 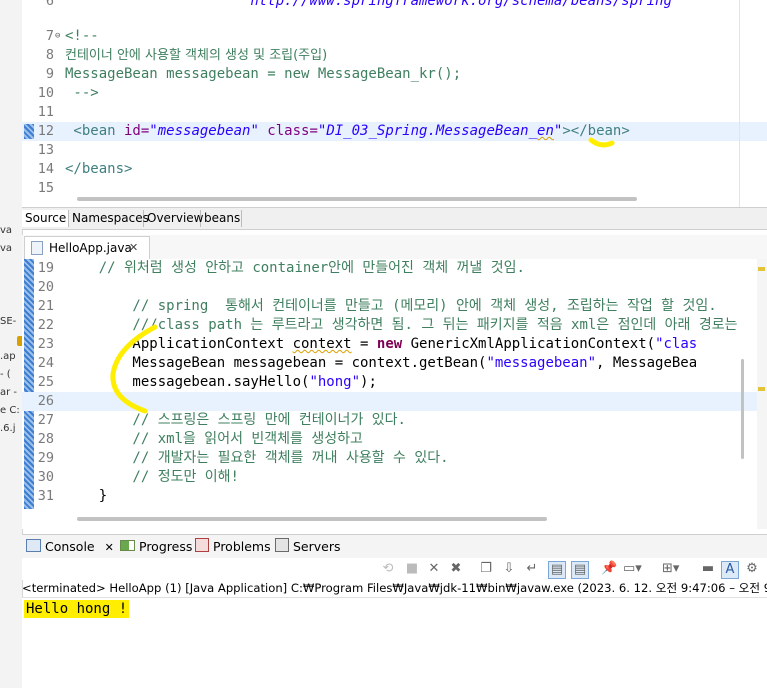 What do you see at coordinates (202, 545) in the screenshot?
I see `problems-icon` at bounding box center [202, 545].